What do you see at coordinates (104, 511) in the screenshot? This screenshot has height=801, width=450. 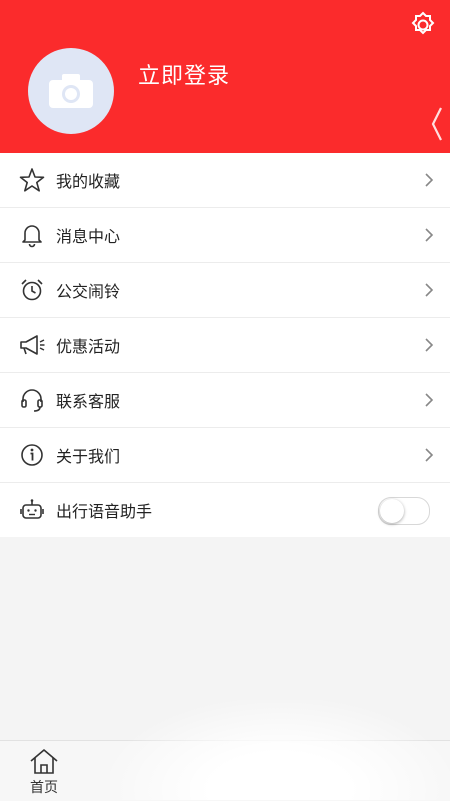 I see `menu-item-label: 出行语音助手` at bounding box center [104, 511].